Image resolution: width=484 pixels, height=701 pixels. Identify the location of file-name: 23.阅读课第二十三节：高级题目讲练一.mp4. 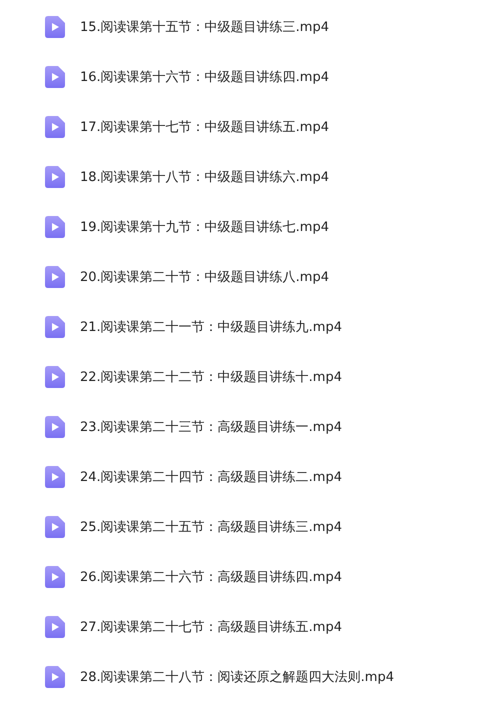
(211, 427).